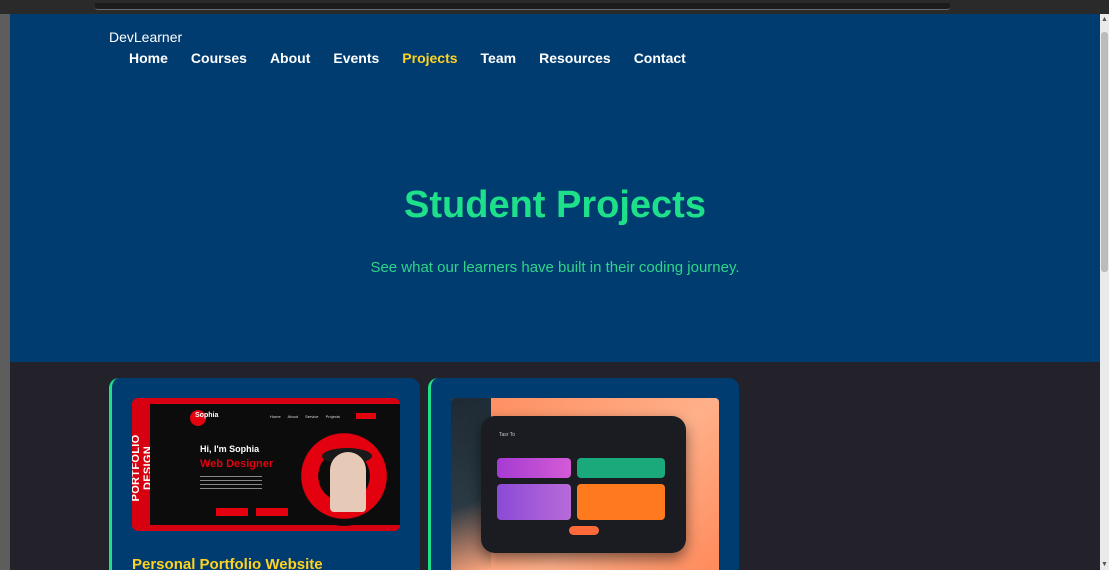  What do you see at coordinates (1104, 292) in the screenshot?
I see `vertical-scrollbar: ▲ ▼` at bounding box center [1104, 292].